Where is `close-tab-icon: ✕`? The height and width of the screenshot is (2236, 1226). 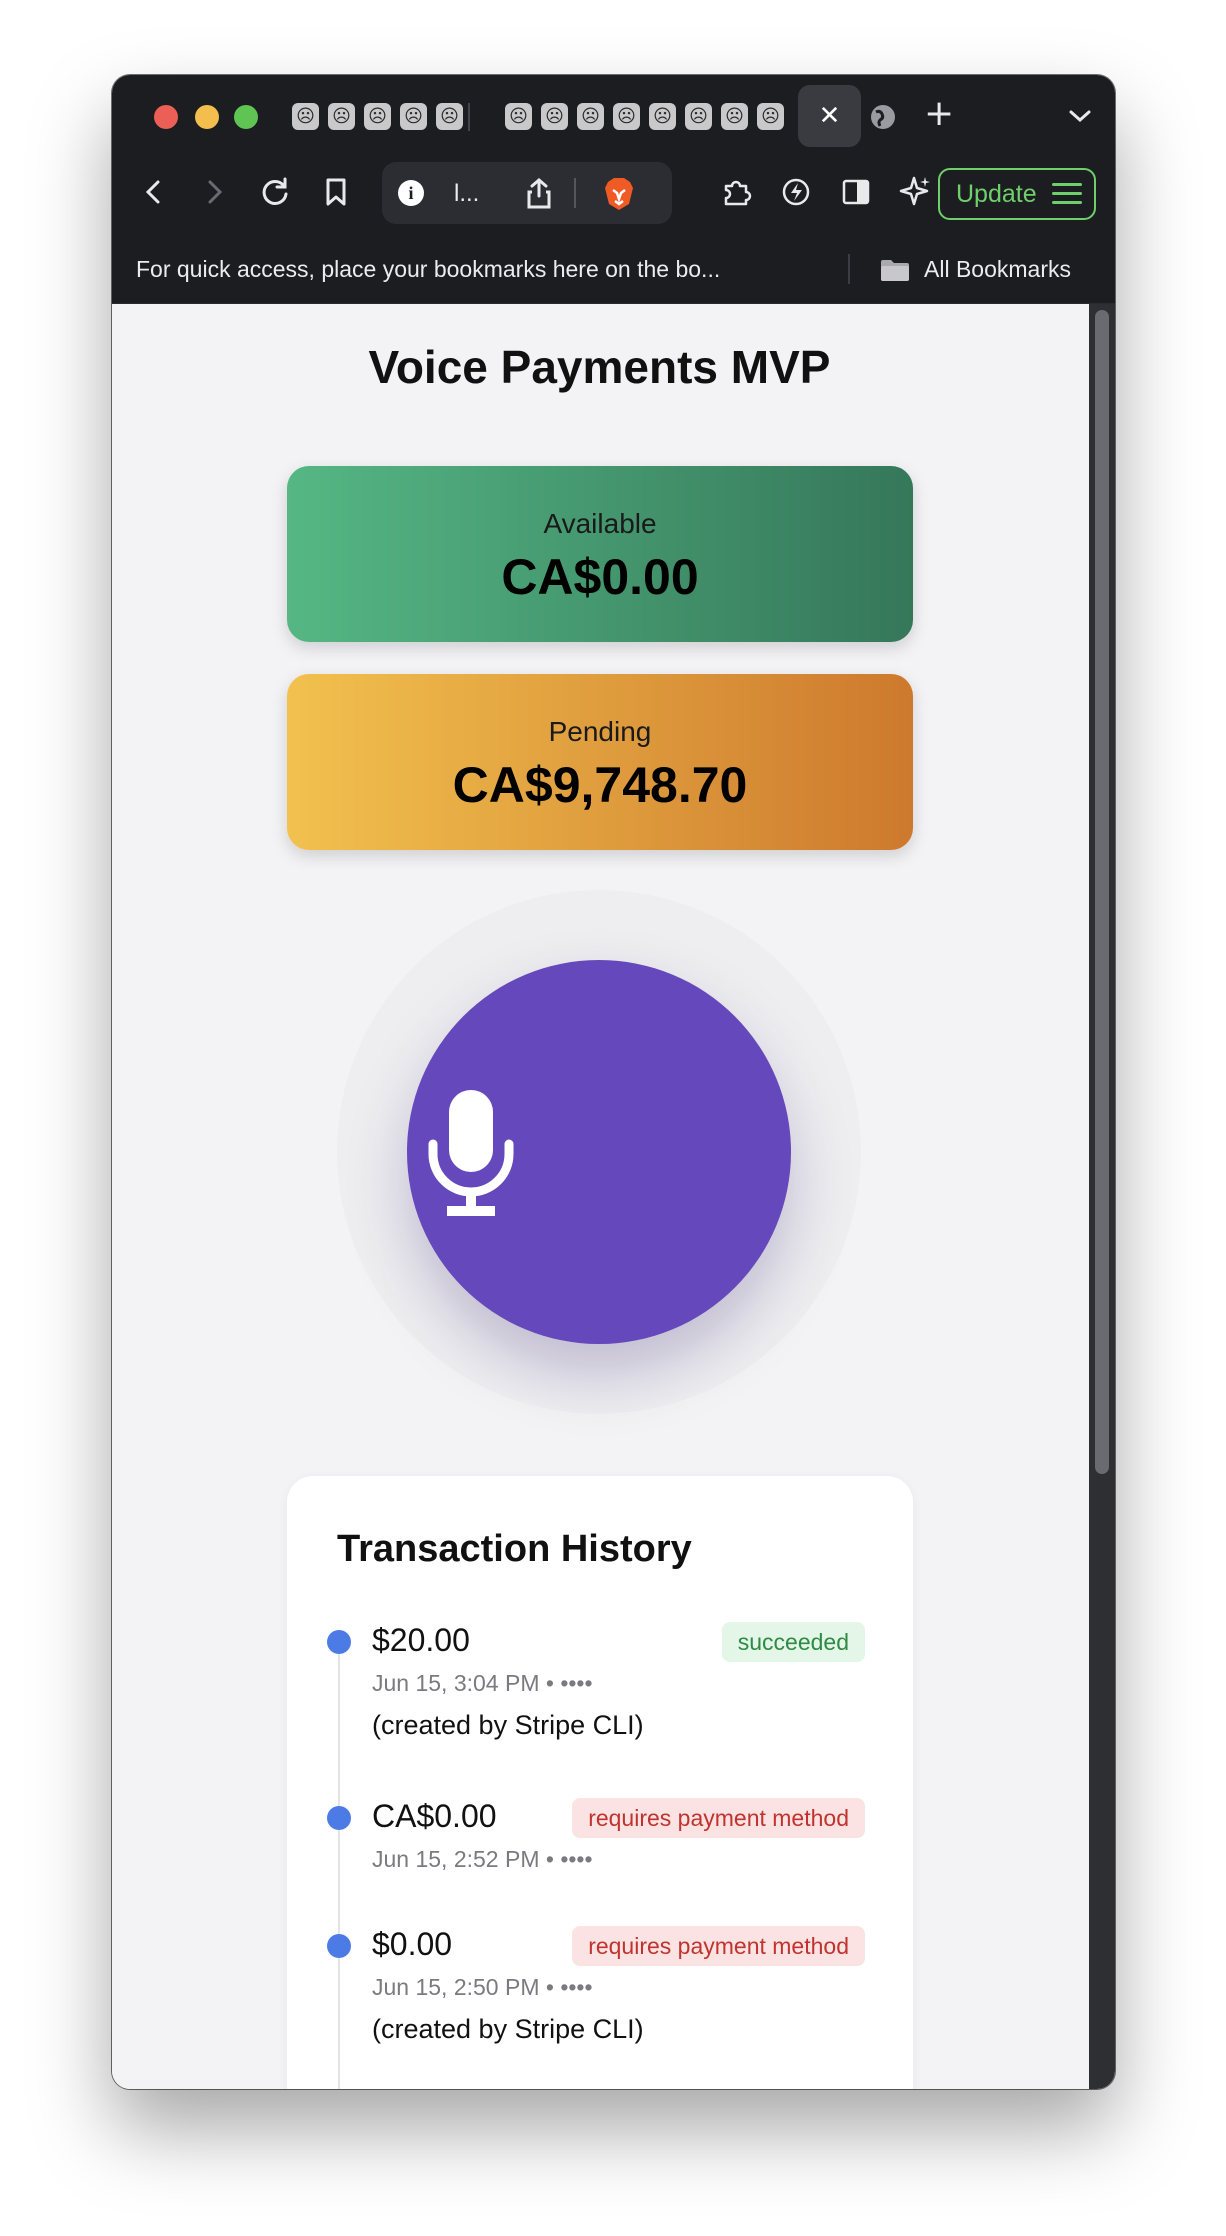 close-tab-icon: ✕ is located at coordinates (830, 116).